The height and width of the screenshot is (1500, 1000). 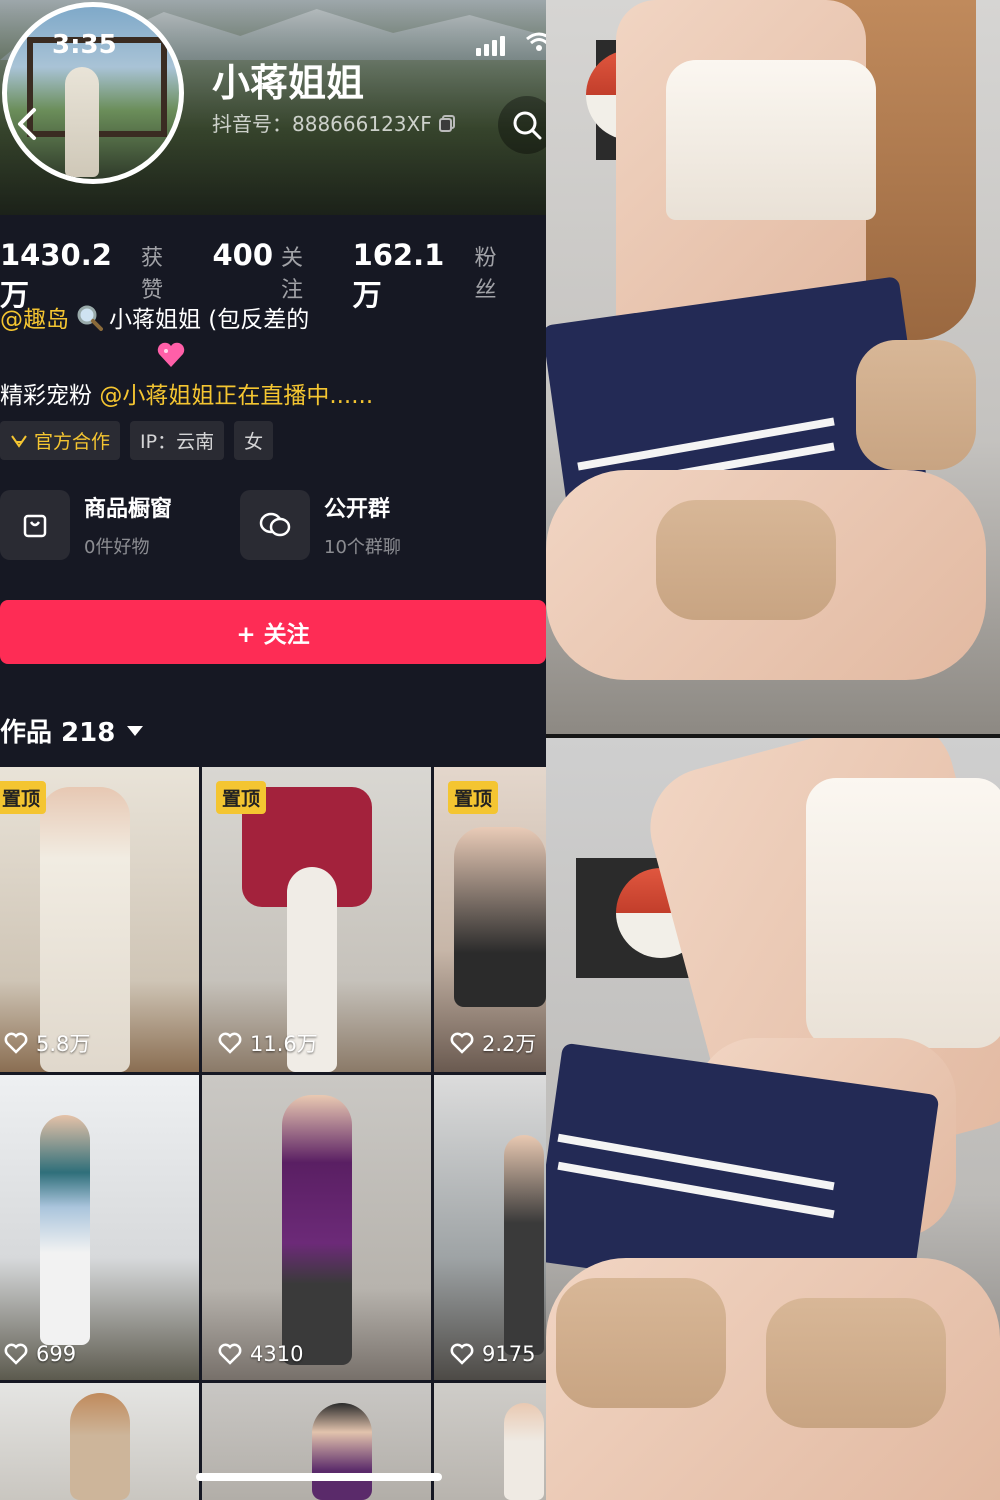 I want to click on follow-button: + 关注, so click(x=273, y=632).